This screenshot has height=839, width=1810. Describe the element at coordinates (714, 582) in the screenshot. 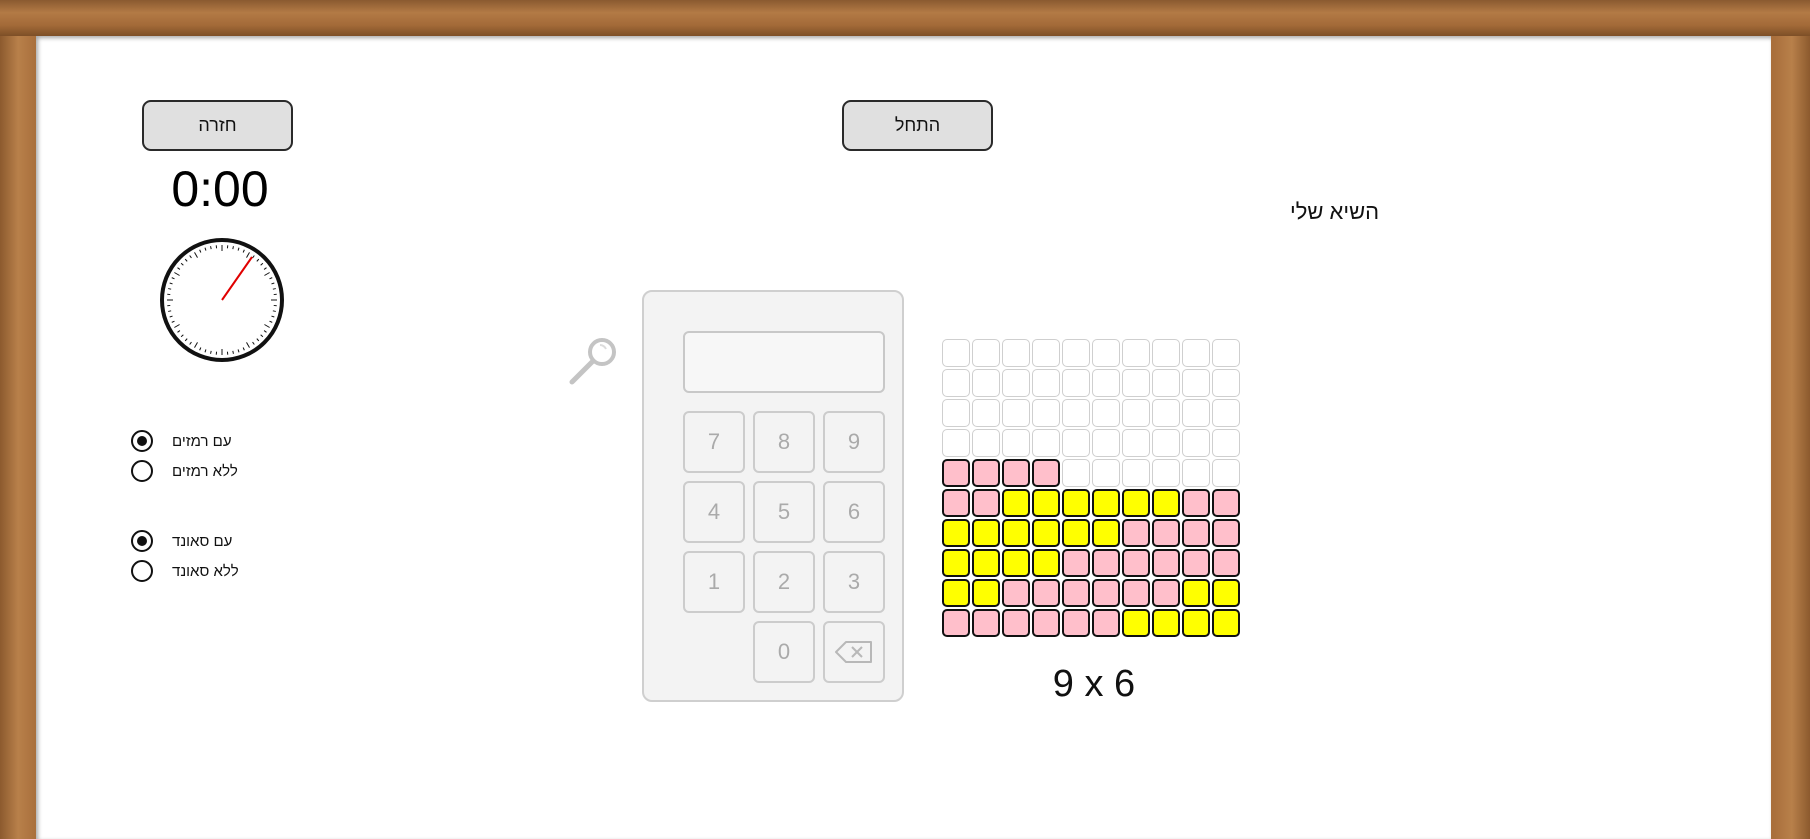

I see `key-1: 1` at that location.